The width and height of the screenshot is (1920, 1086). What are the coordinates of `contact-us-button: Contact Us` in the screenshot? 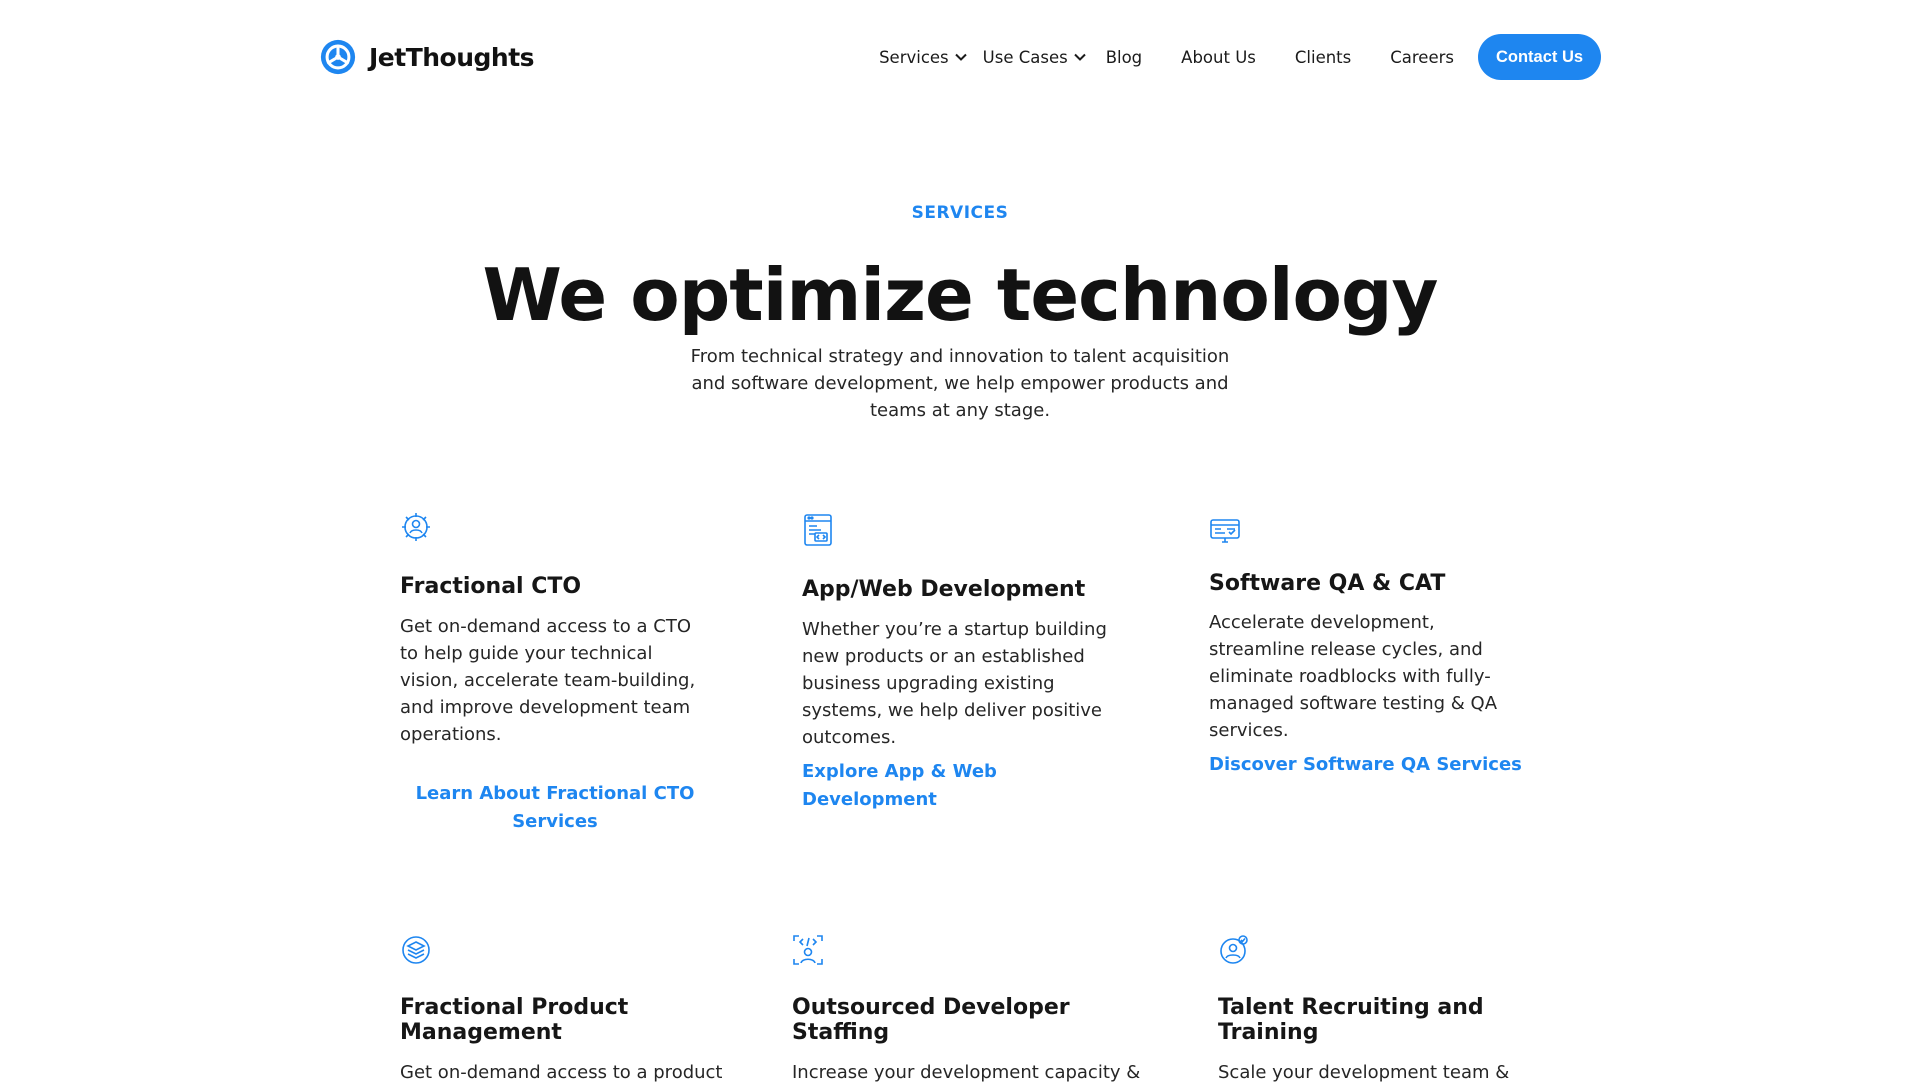 It's located at (1539, 57).